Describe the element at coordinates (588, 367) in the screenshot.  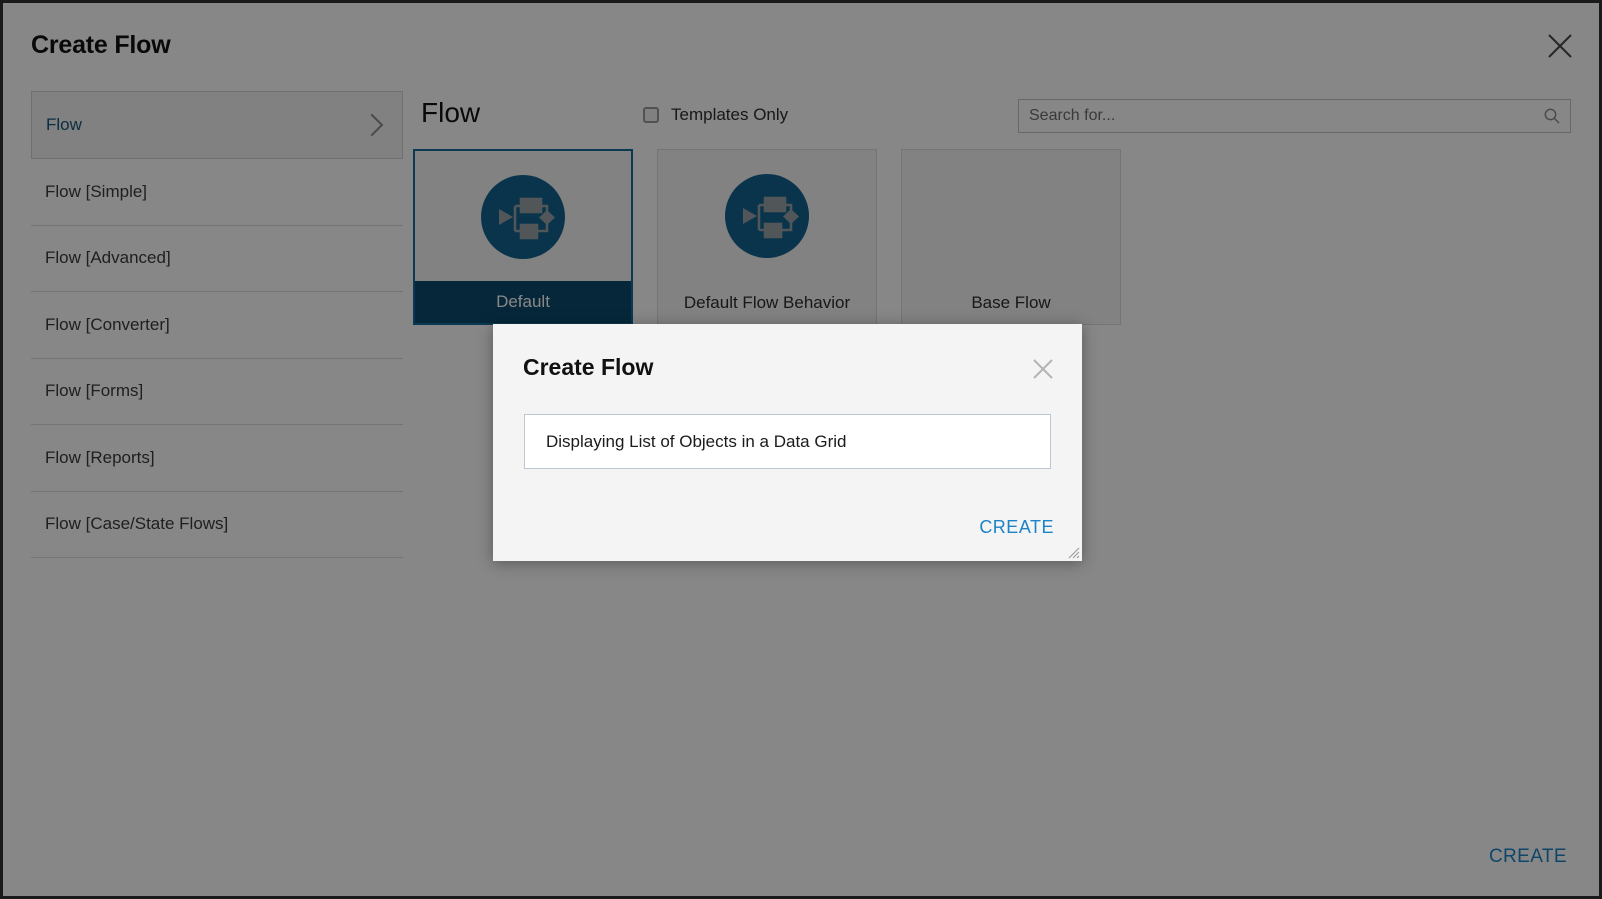
I see `modal-title: Create Flow` at that location.